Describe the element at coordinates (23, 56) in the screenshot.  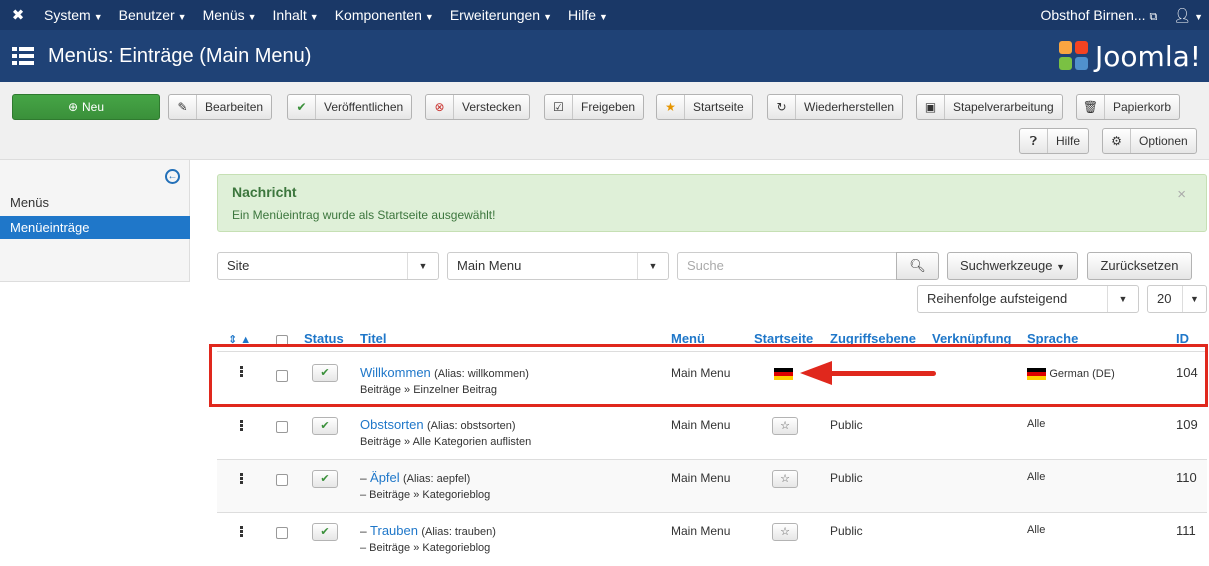
I see `list-icon` at that location.